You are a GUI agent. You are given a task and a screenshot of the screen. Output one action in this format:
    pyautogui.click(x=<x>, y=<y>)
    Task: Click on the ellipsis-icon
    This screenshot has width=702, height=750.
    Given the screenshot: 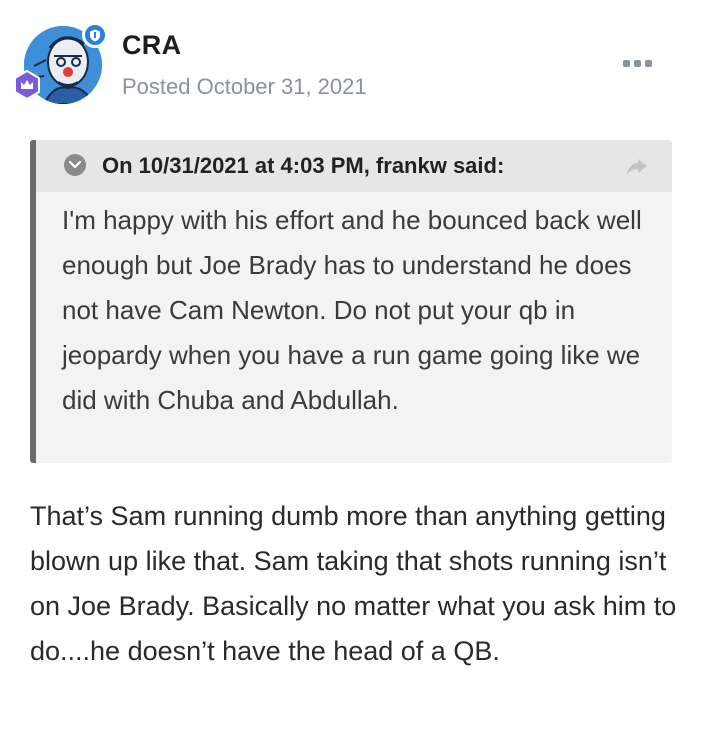 What is the action you would take?
    pyautogui.click(x=637, y=63)
    